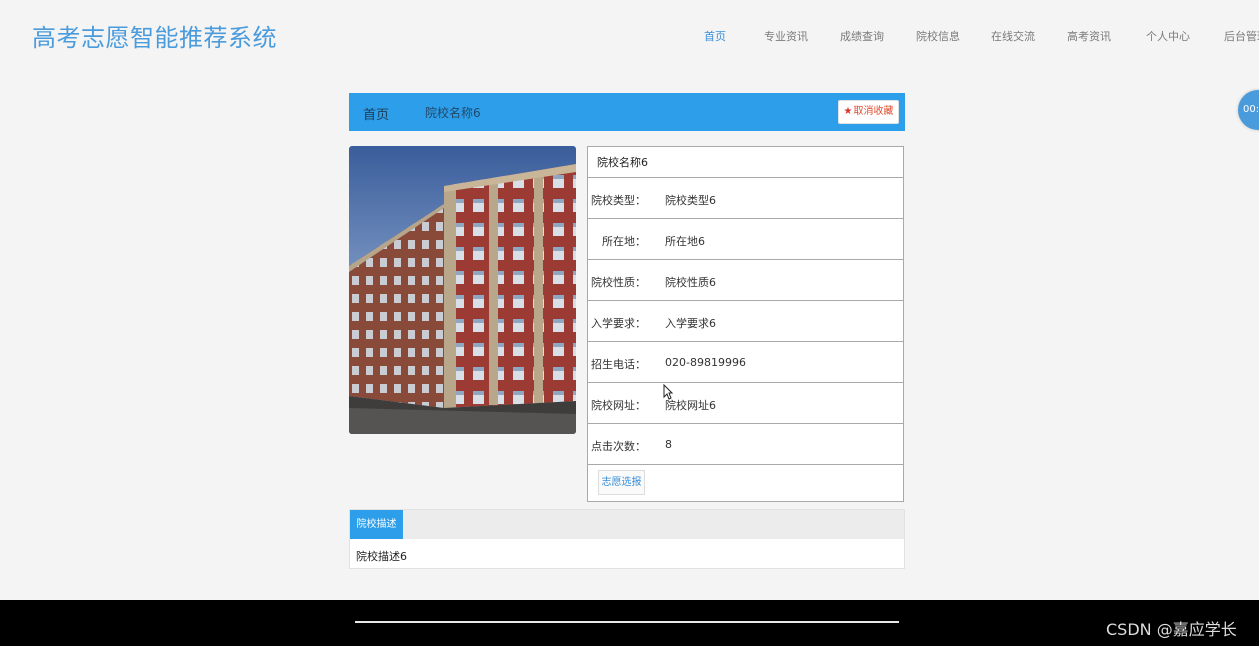 The width and height of the screenshot is (1259, 646). I want to click on field-label: 院校网址：, so click(618, 405).